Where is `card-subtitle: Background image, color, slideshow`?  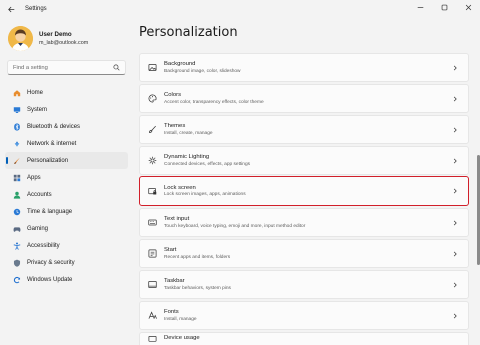
card-subtitle: Background image, color, slideshow is located at coordinates (202, 71).